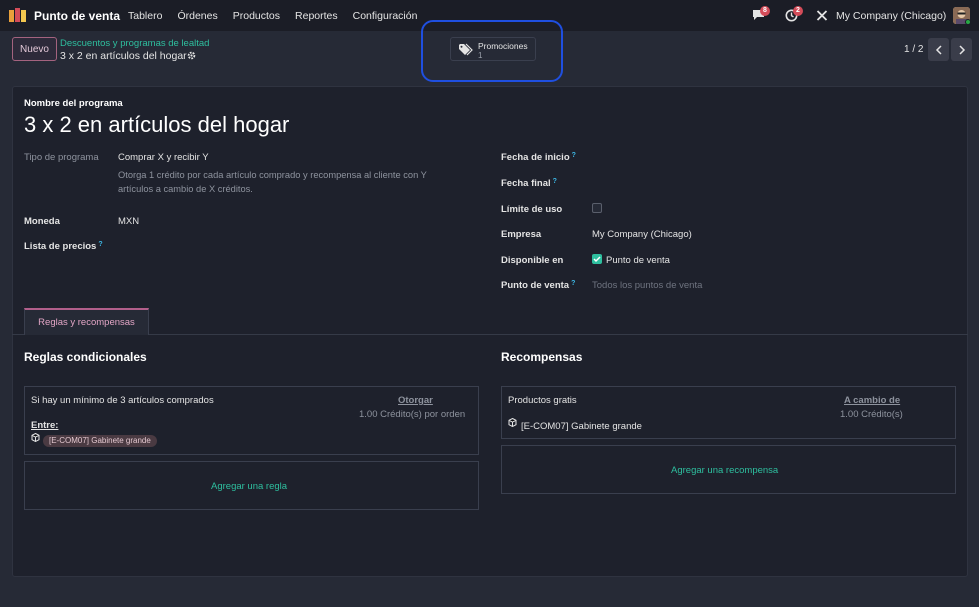 This screenshot has height=607, width=979. Describe the element at coordinates (891, 16) in the screenshot. I see `company-switcher: My Company (Chicago)` at that location.